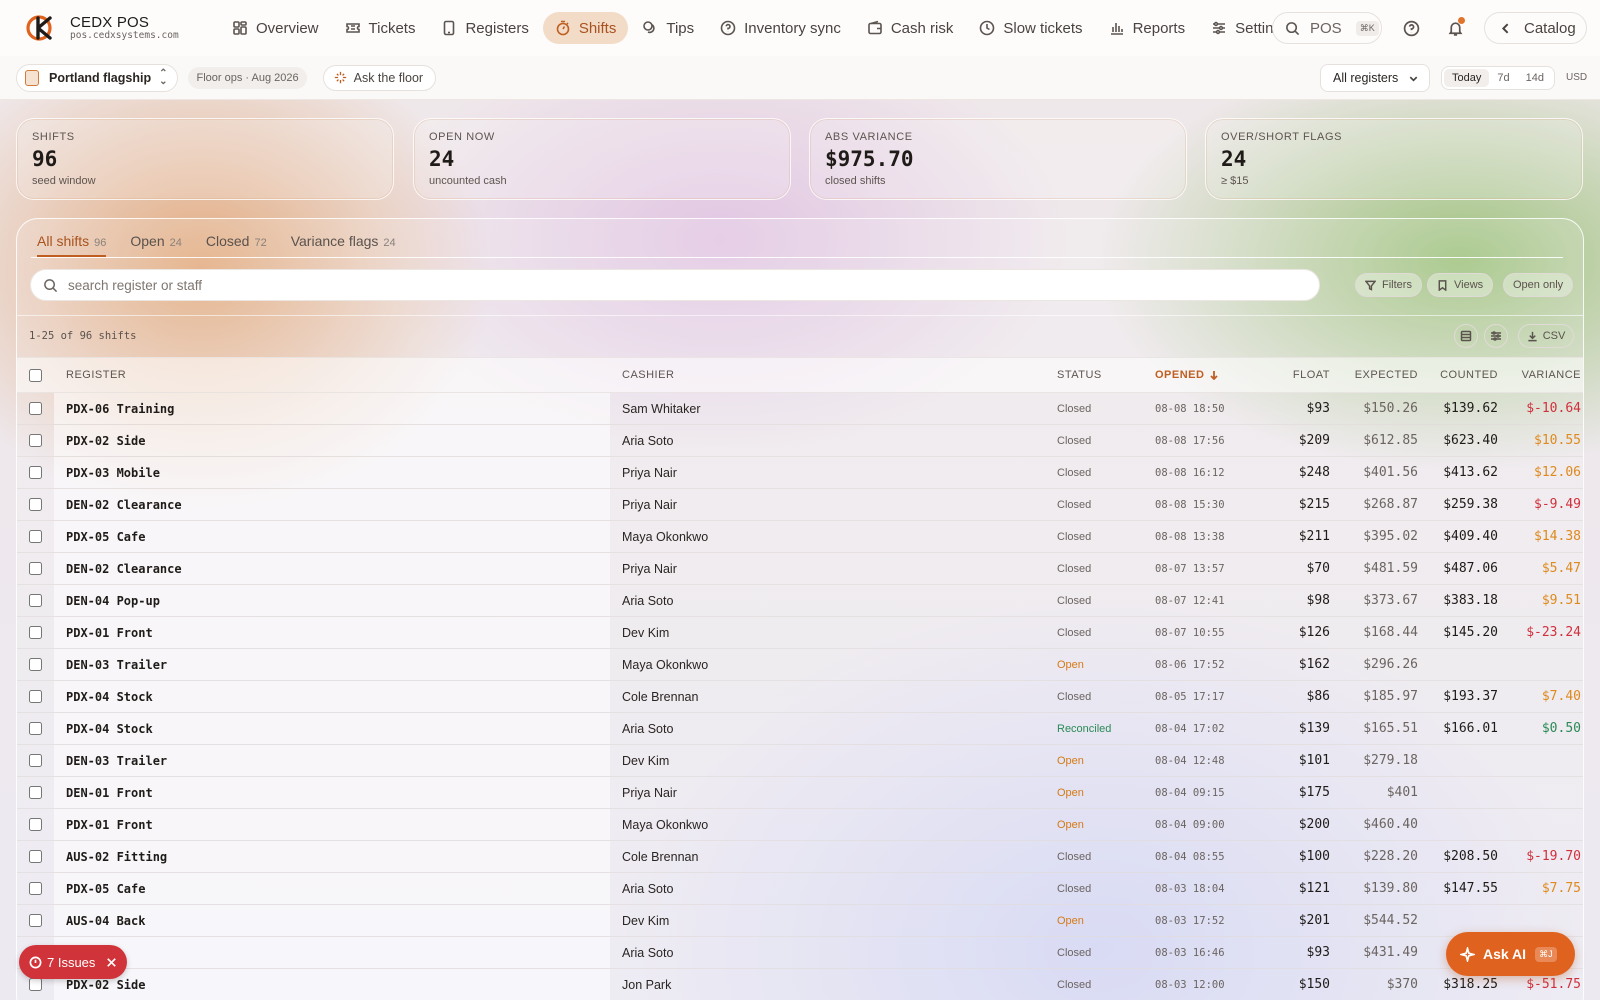  I want to click on density-button, so click(1466, 336).